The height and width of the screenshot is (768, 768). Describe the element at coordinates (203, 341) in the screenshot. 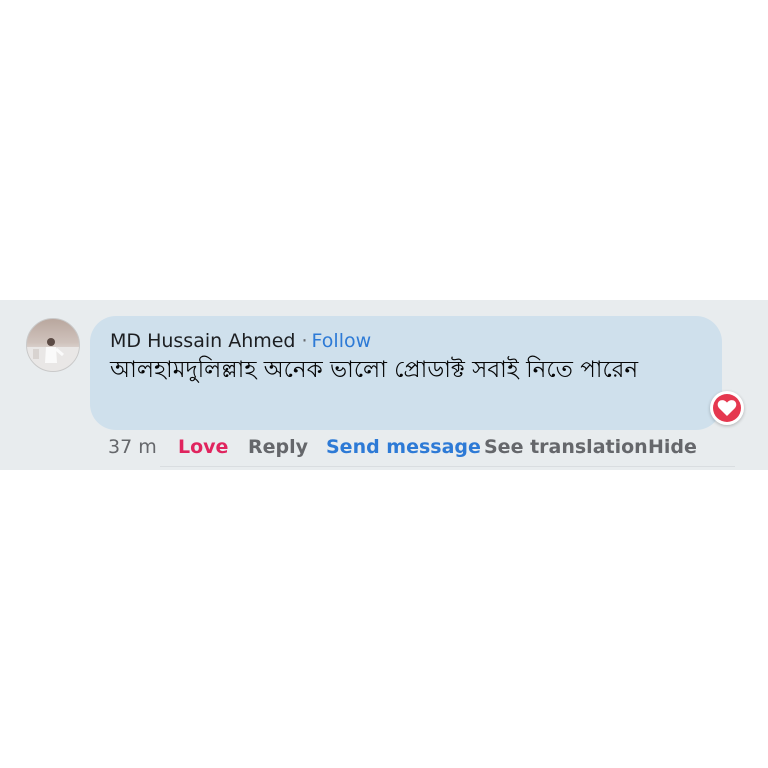

I see `author-name: MD Hussain Ahmed` at that location.